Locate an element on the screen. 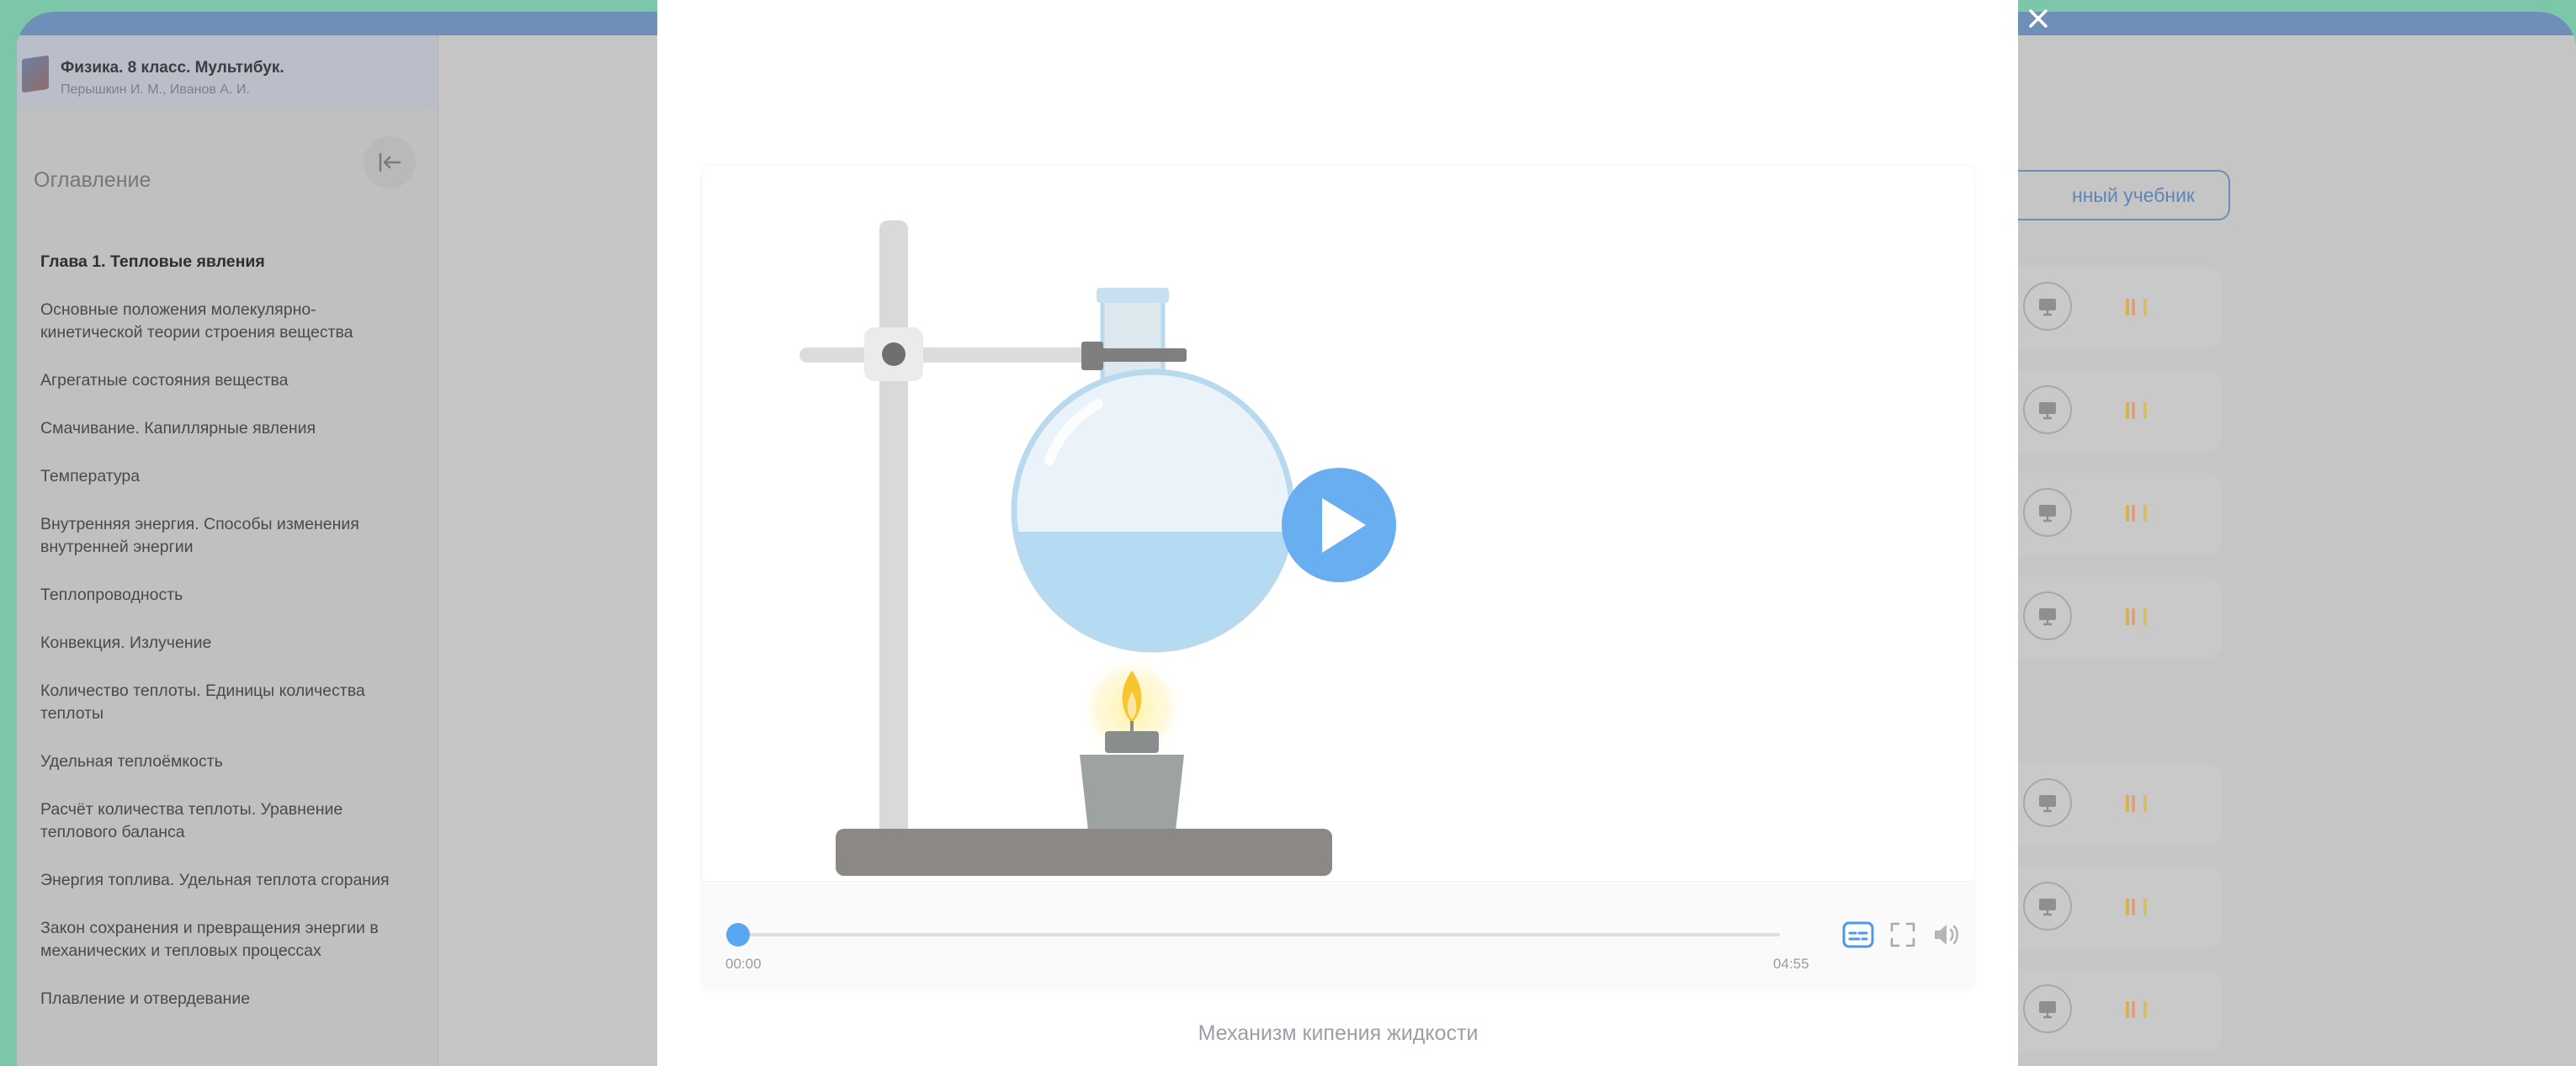 The image size is (2576, 1066). fullscreen-icon is located at coordinates (1902, 935).